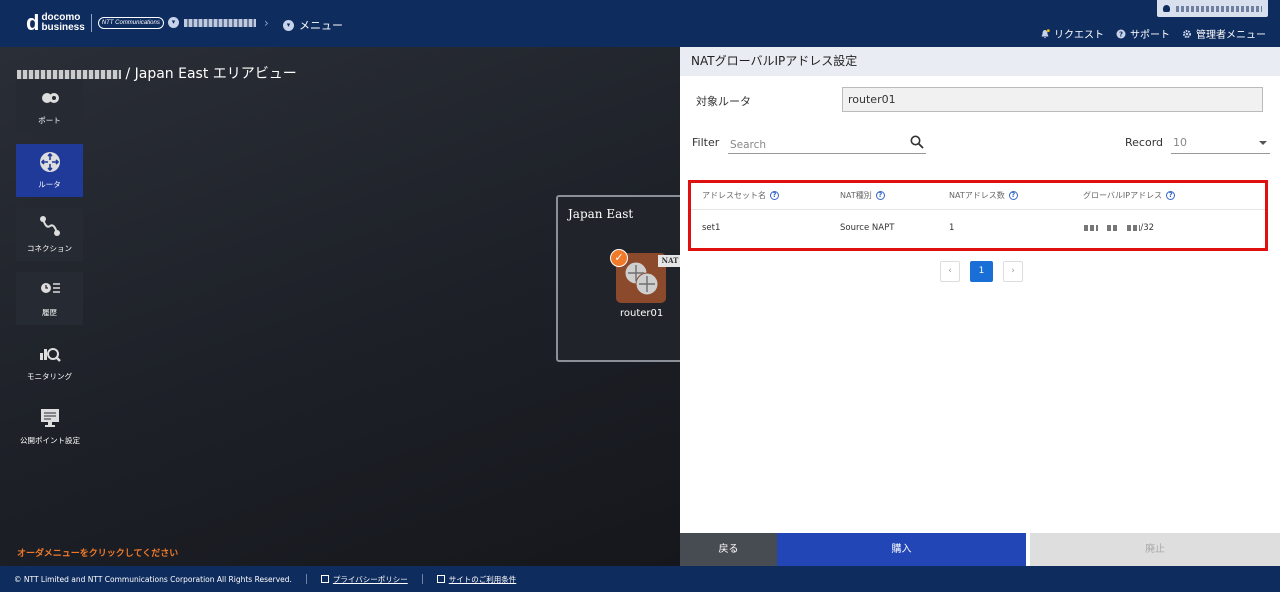  Describe the element at coordinates (1052, 99) in the screenshot. I see `target-router-field: router01` at that location.